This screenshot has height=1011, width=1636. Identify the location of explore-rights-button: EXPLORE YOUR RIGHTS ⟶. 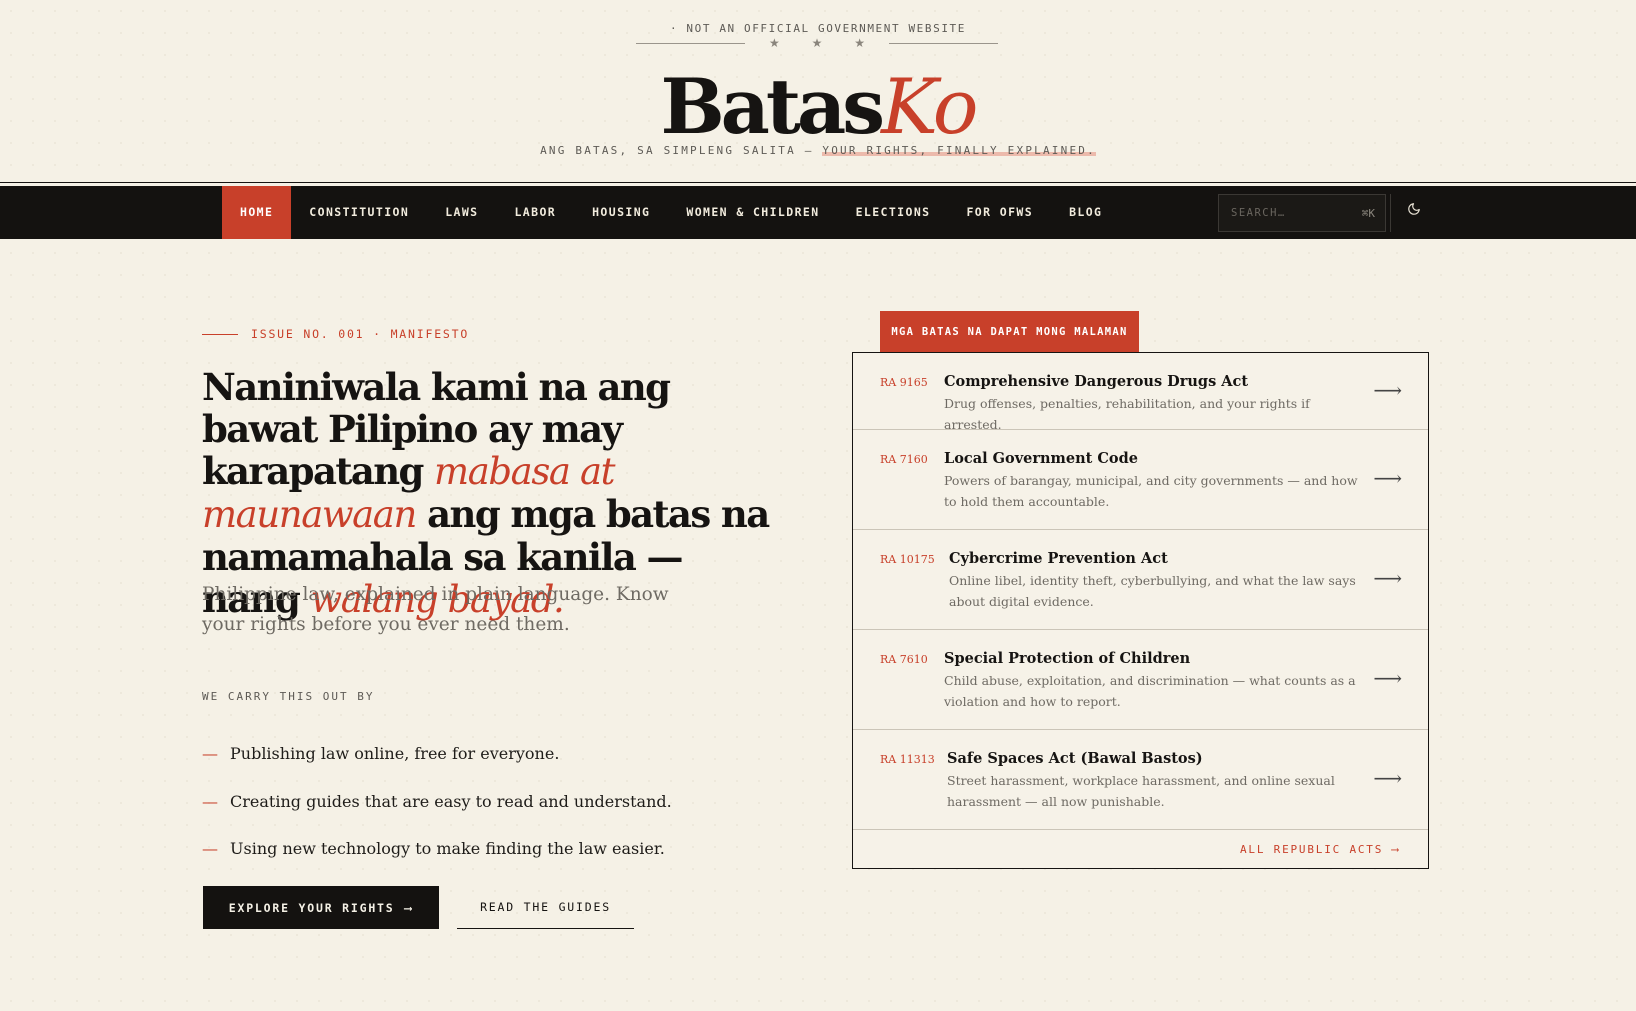
(321, 907).